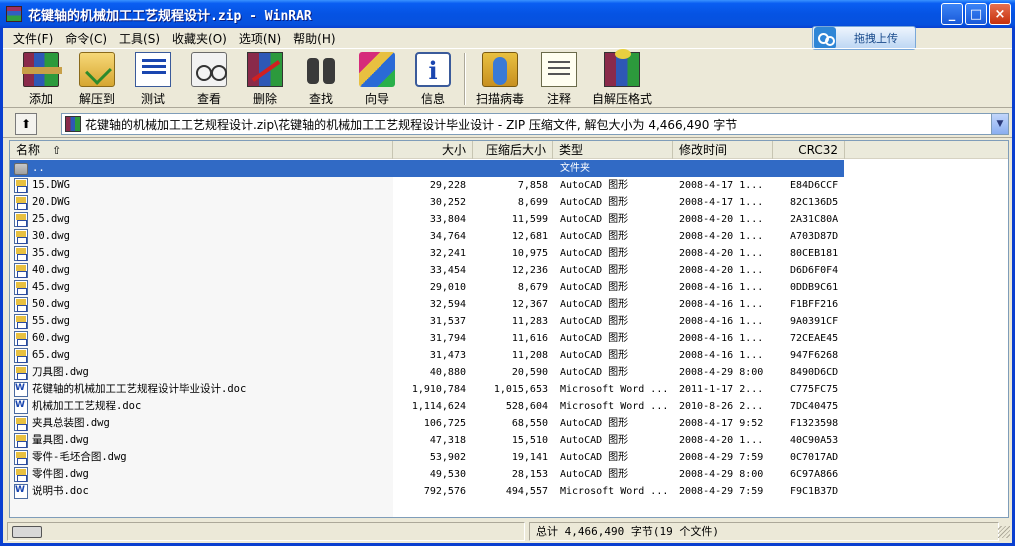 This screenshot has width=1015, height=546. I want to click on extract-to-button: 解压到, so click(97, 78).